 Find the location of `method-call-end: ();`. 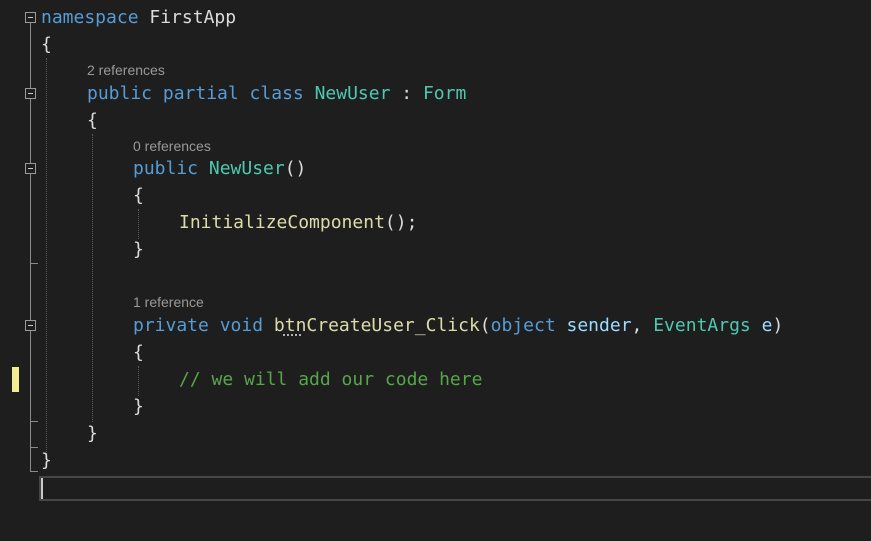

method-call-end: (); is located at coordinates (401, 222).